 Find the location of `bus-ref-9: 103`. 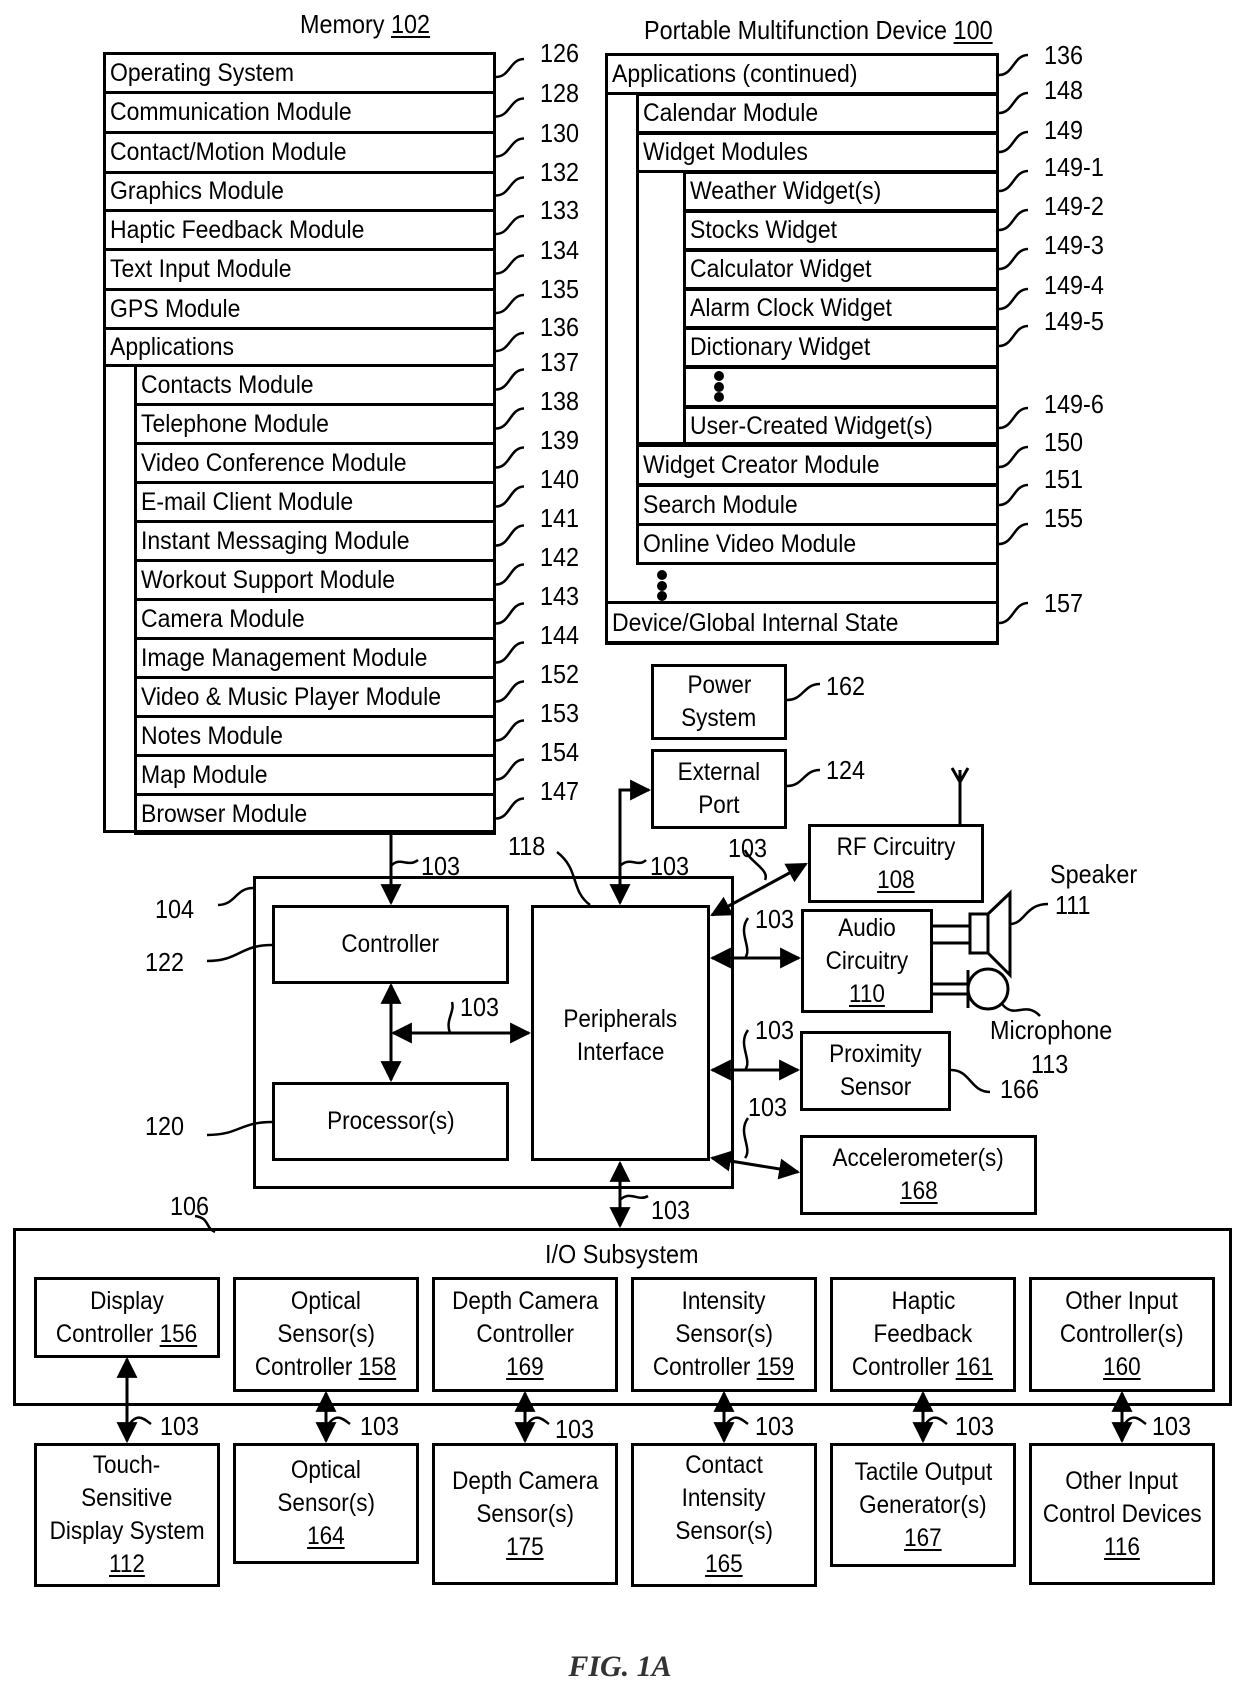

bus-ref-9: 103 is located at coordinates (381, 1426).